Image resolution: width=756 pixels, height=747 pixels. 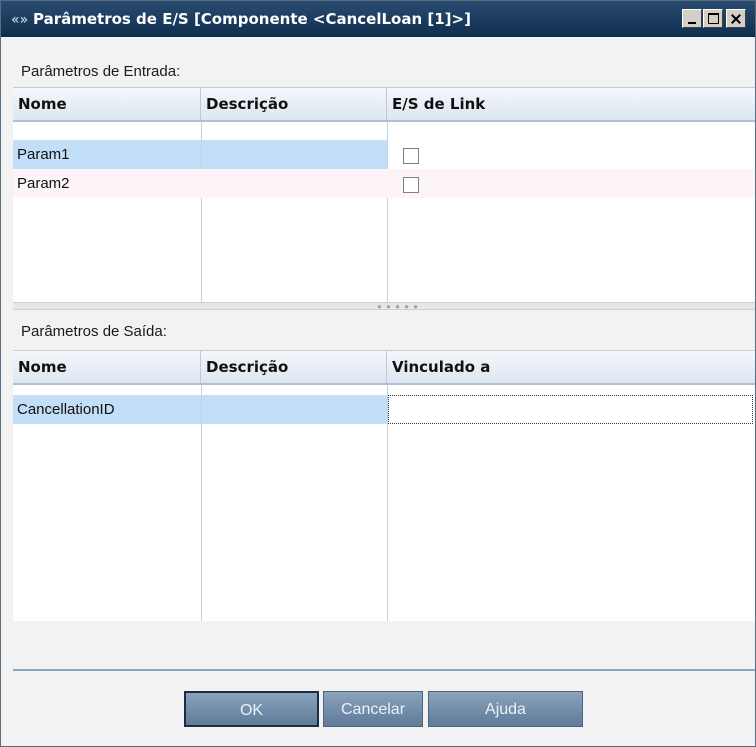 What do you see at coordinates (107, 409) in the screenshot?
I see `param-name-cell: CancellationID` at bounding box center [107, 409].